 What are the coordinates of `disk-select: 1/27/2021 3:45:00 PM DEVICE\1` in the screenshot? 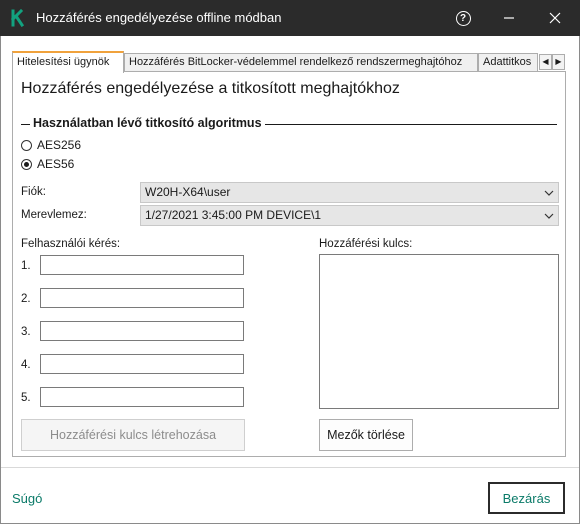 It's located at (349, 215).